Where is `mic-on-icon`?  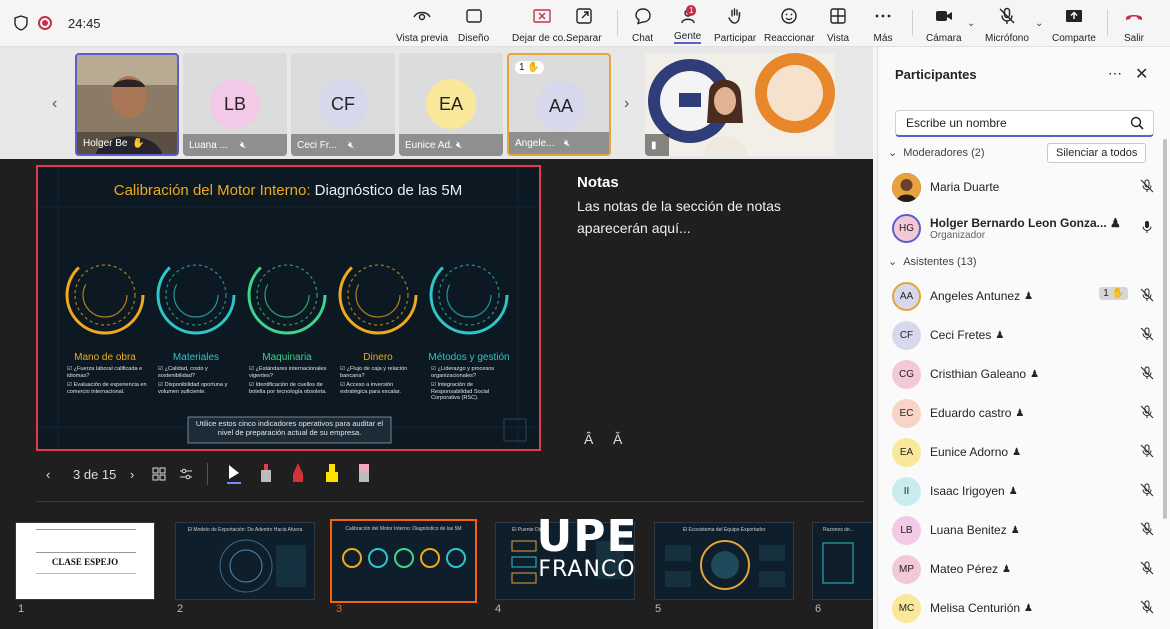
mic-on-icon is located at coordinates (1147, 227).